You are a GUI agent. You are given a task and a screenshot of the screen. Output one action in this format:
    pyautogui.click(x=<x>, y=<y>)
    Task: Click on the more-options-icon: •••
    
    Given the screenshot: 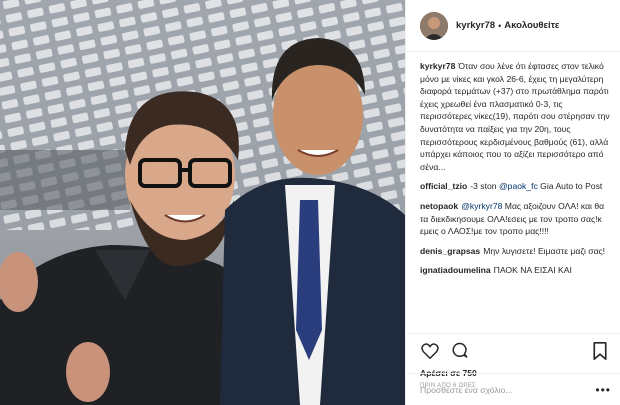 What is the action you would take?
    pyautogui.click(x=603, y=390)
    